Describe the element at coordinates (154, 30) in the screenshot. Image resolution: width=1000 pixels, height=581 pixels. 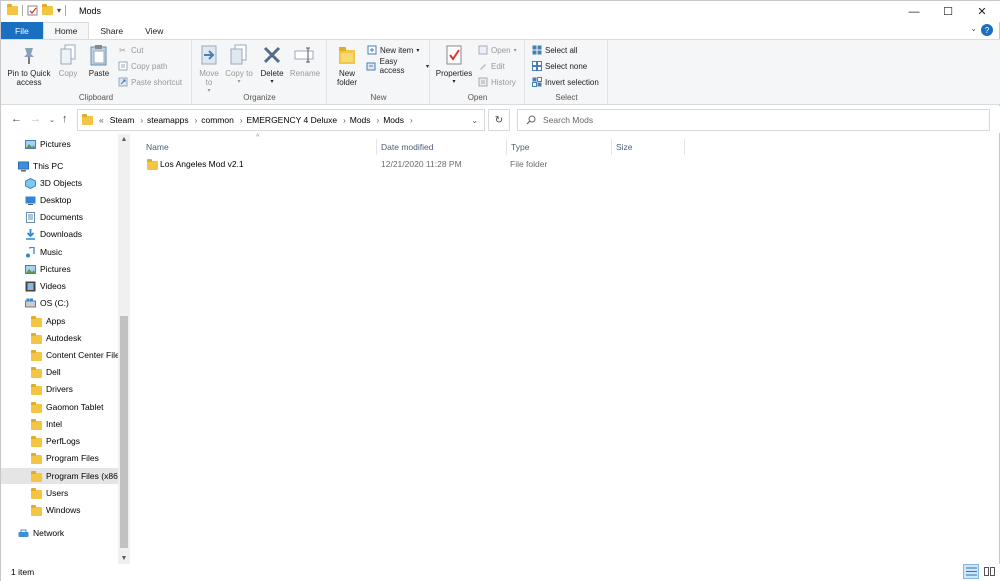
I see `tab-view: View` at that location.